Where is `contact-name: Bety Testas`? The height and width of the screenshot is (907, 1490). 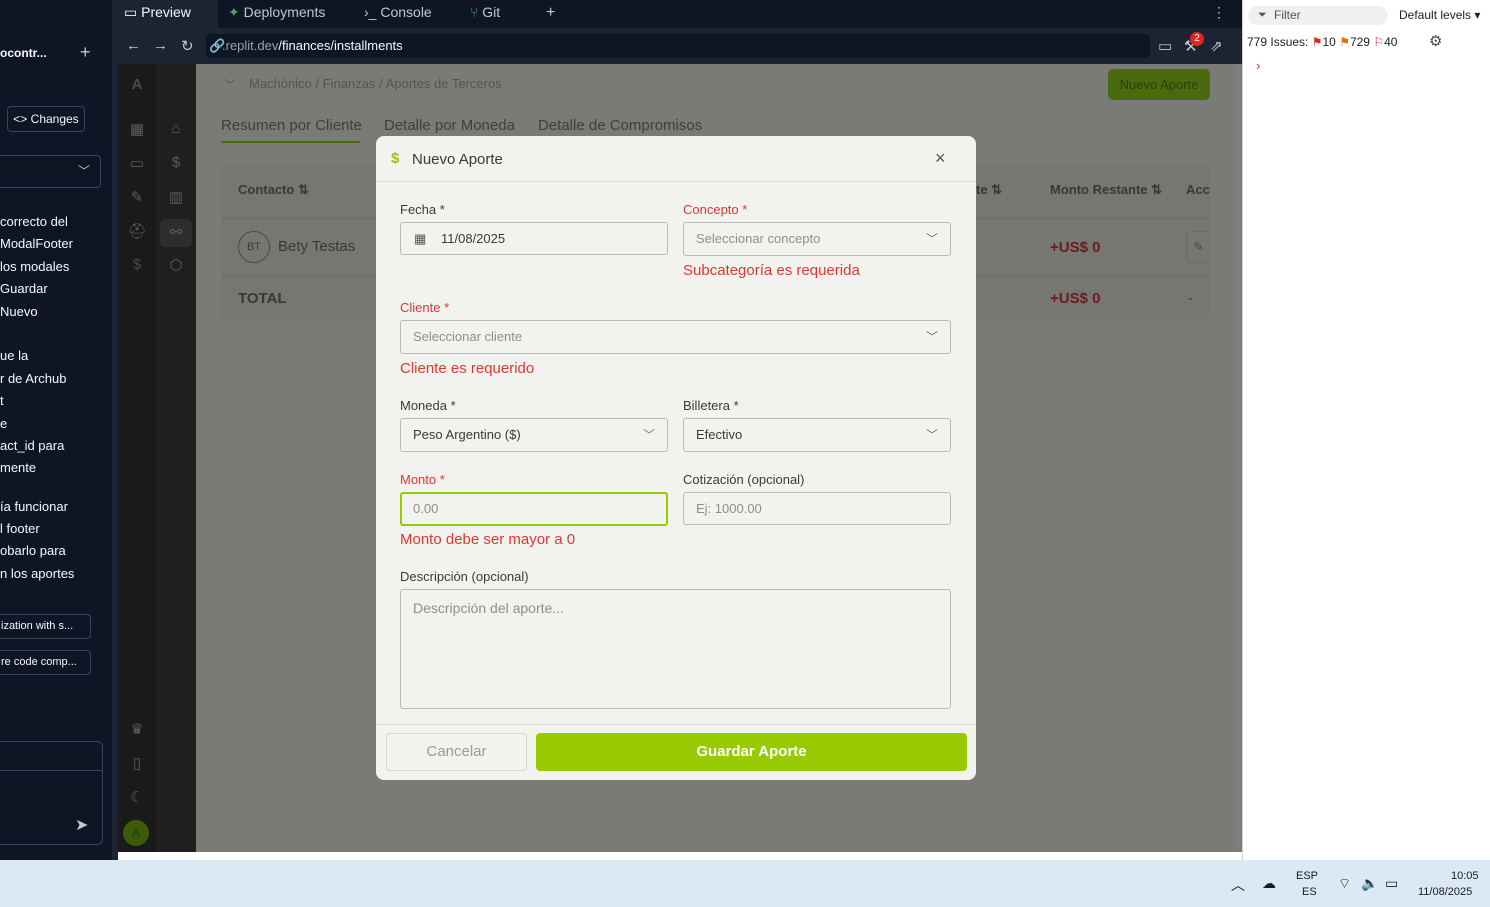
contact-name: Bety Testas is located at coordinates (317, 246).